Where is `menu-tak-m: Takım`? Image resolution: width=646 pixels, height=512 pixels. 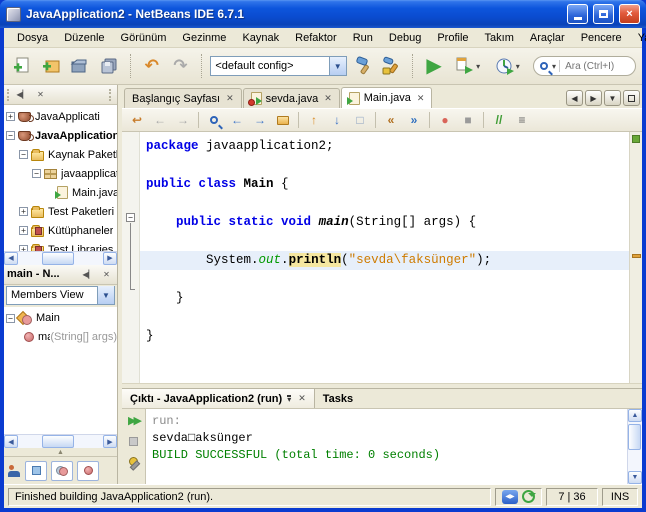 menu-tak-m: Takım is located at coordinates (499, 38).